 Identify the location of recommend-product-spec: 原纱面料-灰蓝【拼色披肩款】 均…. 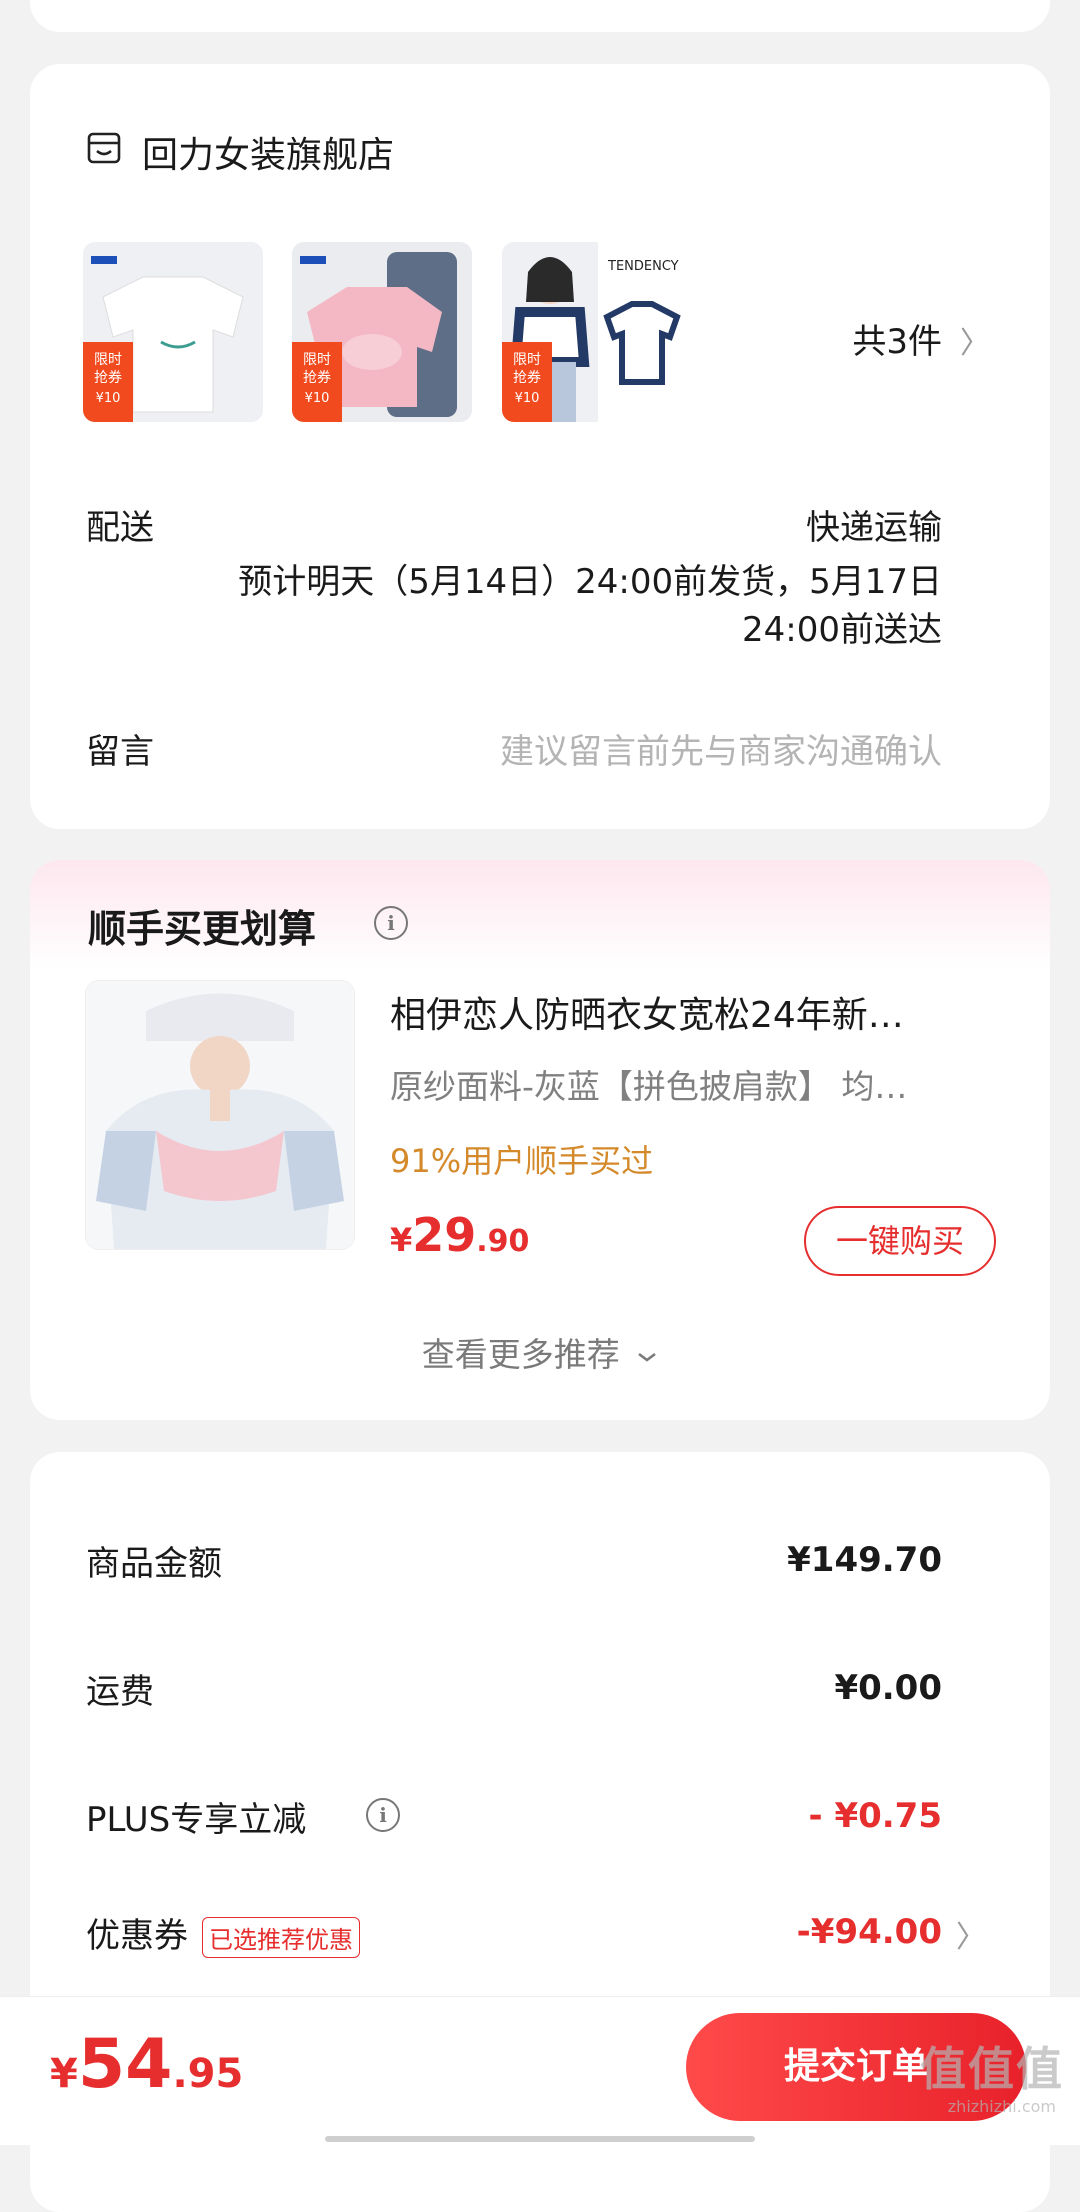
(649, 1086).